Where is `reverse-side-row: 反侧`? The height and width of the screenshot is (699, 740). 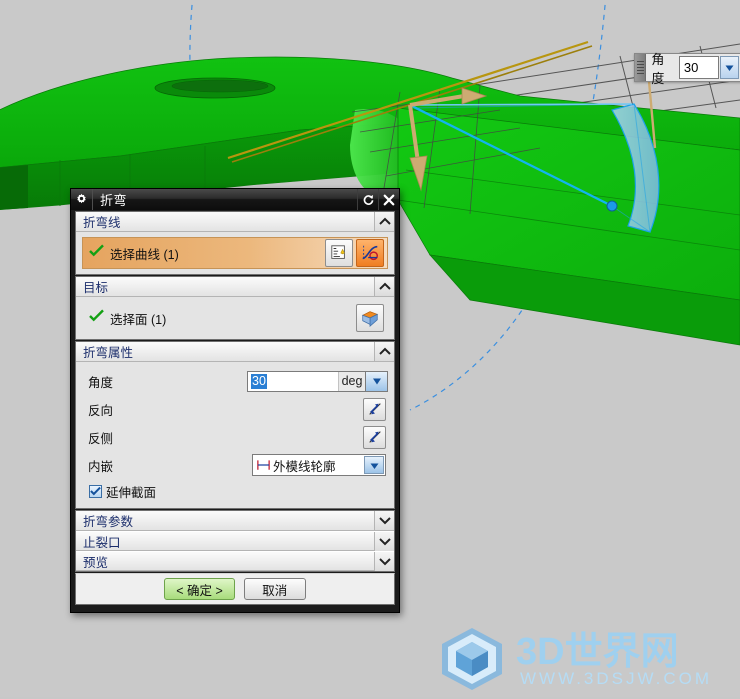 reverse-side-row: 反侧 is located at coordinates (235, 437).